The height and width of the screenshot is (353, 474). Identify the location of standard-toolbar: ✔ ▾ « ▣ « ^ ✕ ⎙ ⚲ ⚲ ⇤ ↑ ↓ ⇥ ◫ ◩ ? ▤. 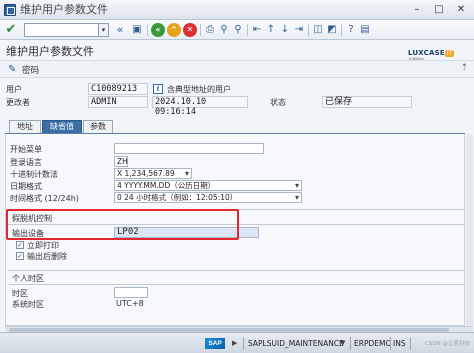
(237, 30).